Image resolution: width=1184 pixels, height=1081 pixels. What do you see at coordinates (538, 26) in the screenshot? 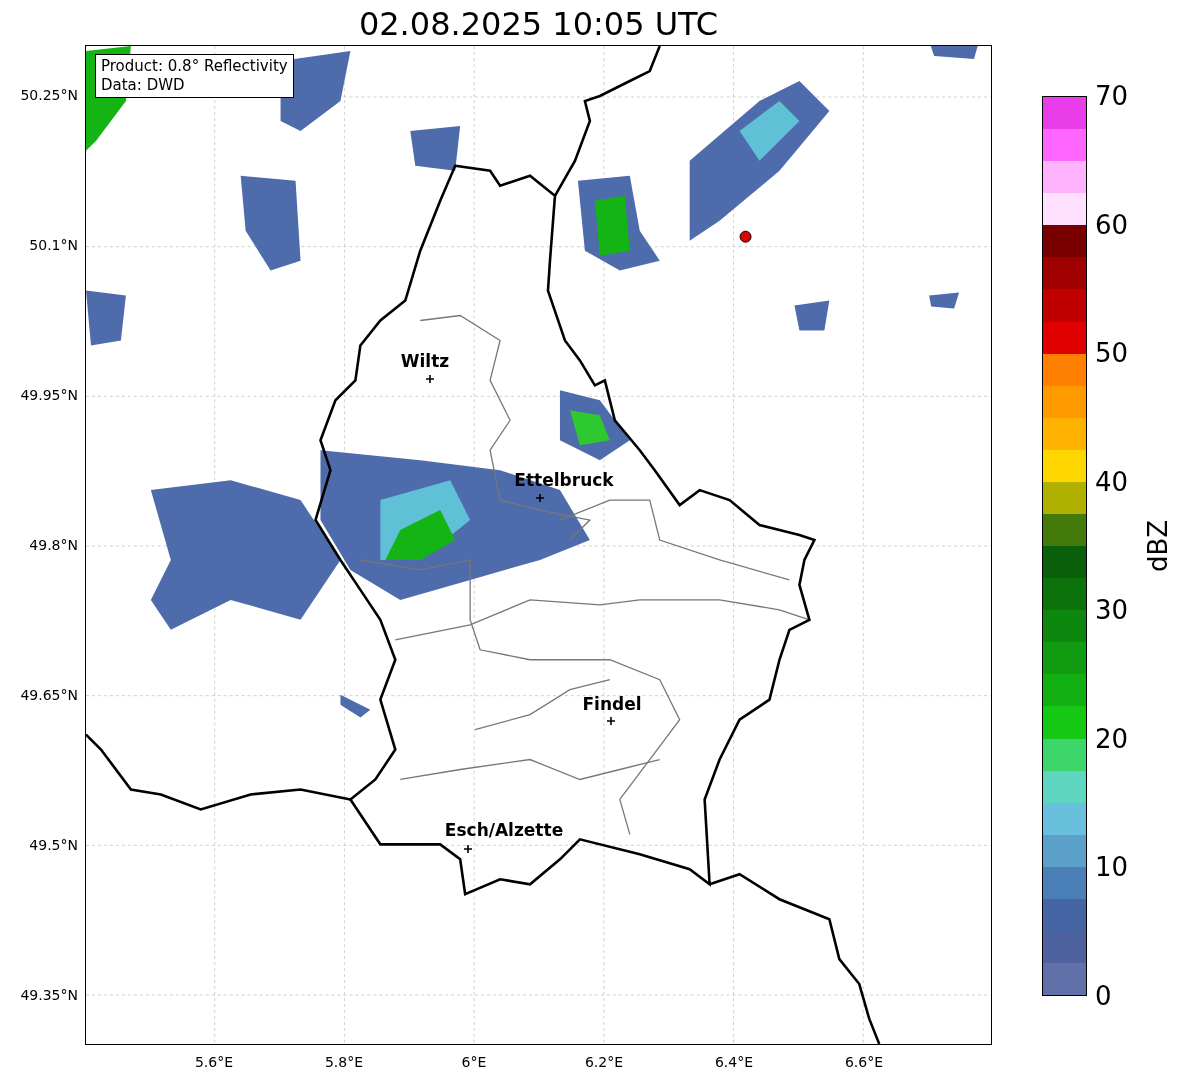
I see `chart-title: 02.08.2025 10:05 UTC` at bounding box center [538, 26].